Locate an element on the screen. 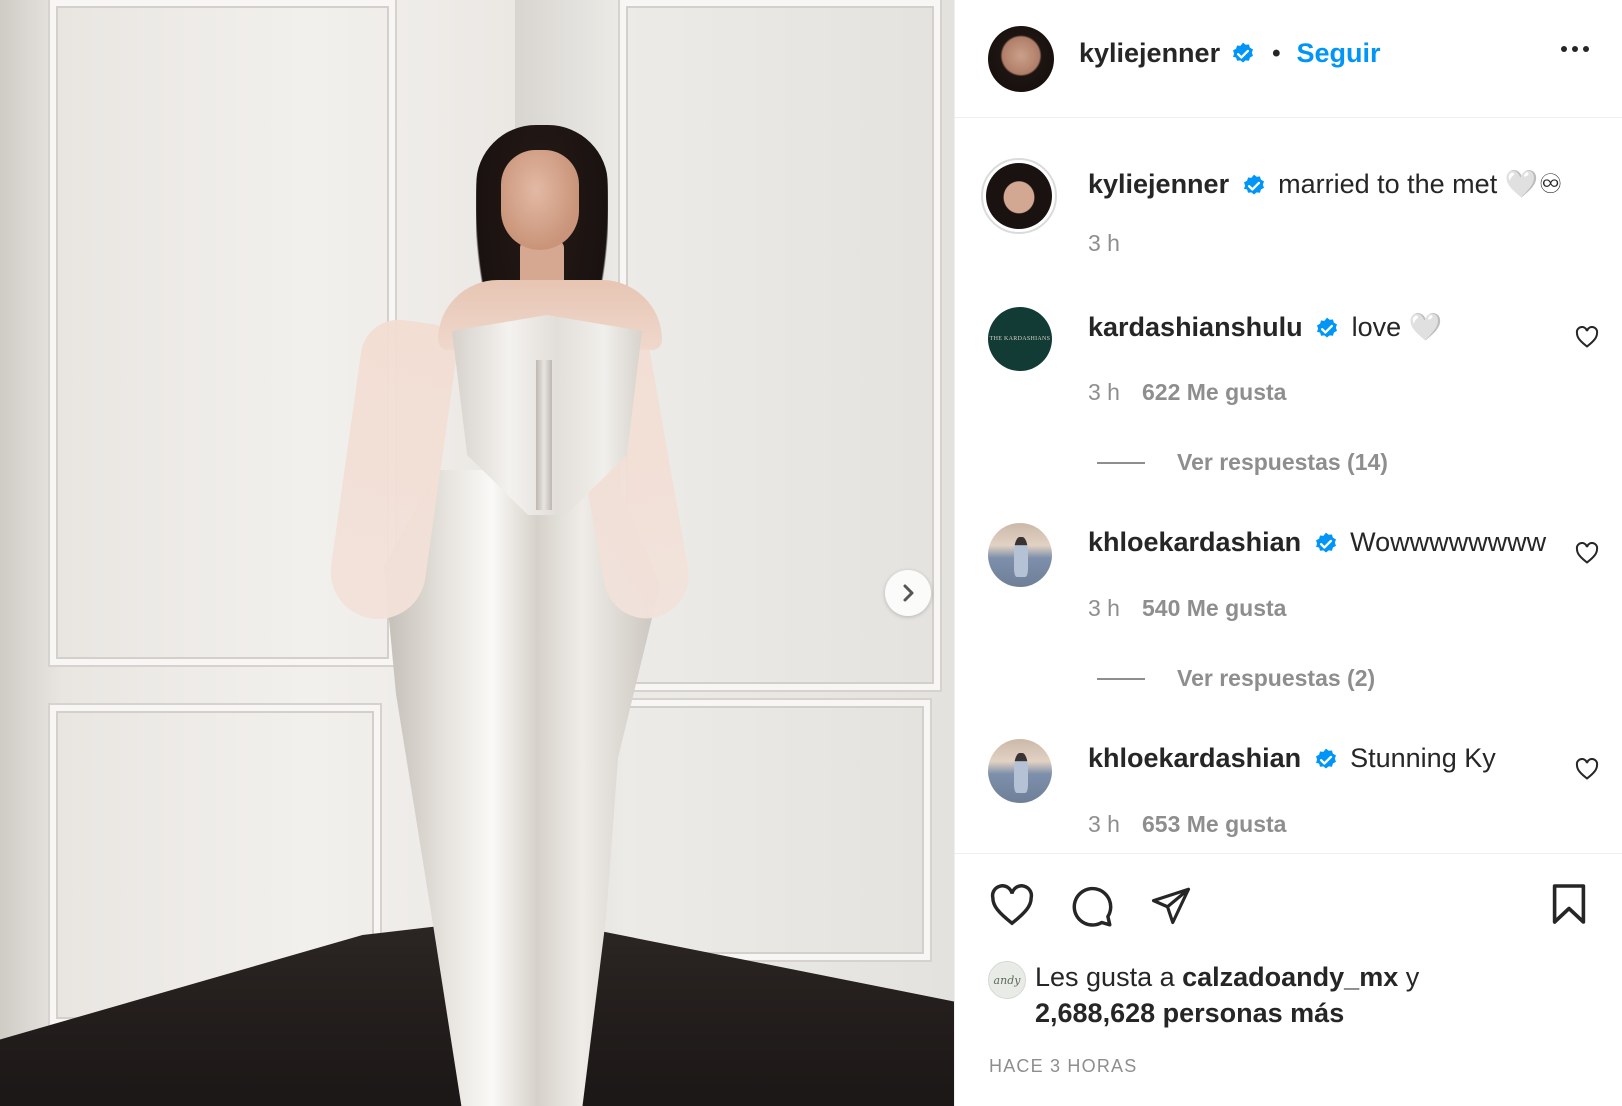 Image resolution: width=1622 pixels, height=1106 pixels. comment-text: love 🤍 is located at coordinates (1397, 327).